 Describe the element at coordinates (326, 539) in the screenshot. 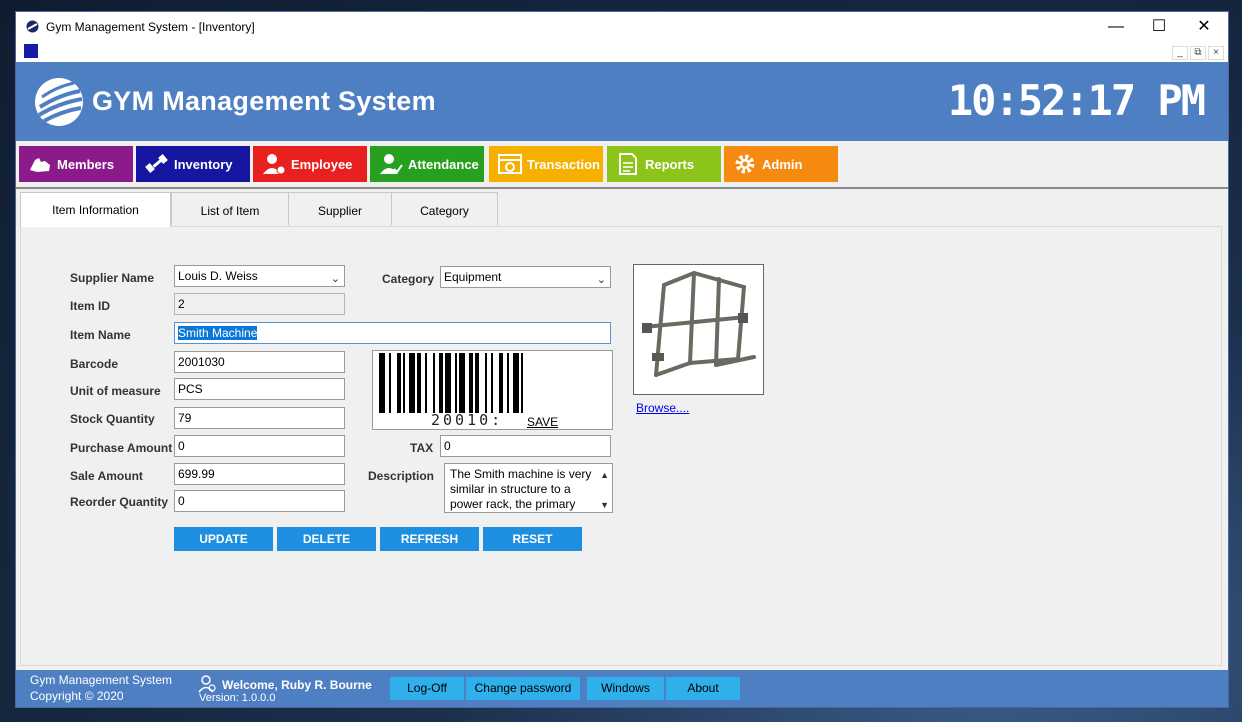

I see `delete-button: DELETE` at that location.